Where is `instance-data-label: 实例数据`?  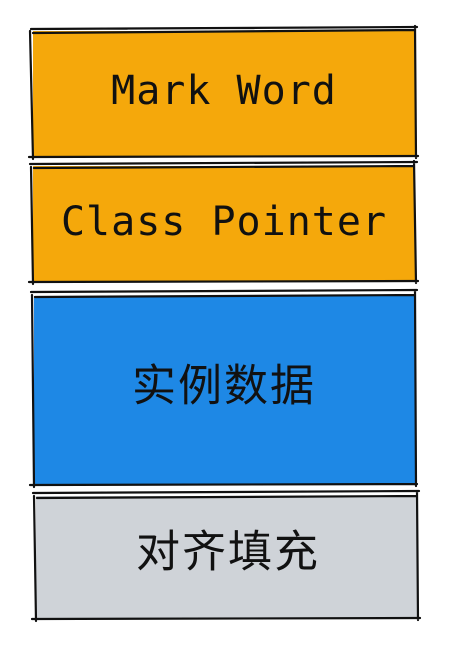
instance-data-label: 实例数据 is located at coordinates (224, 386).